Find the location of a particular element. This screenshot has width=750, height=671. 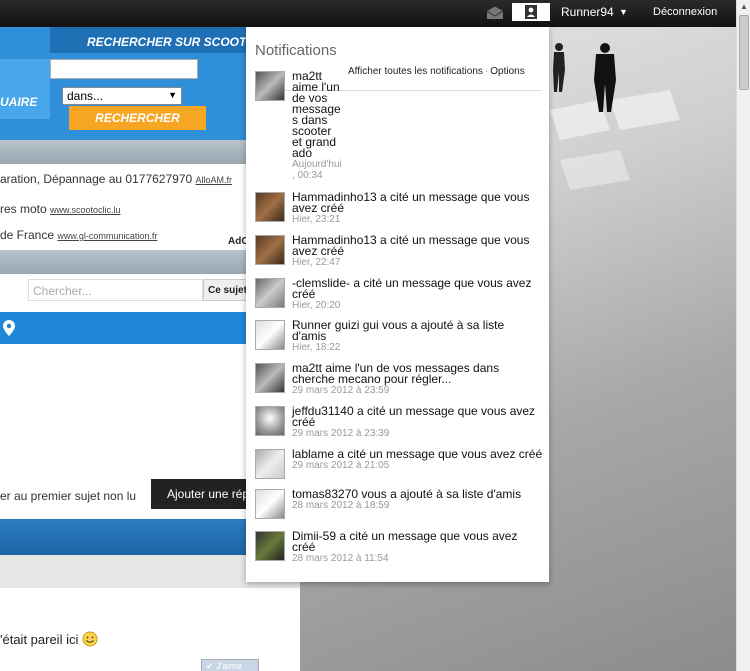

annuaire-label: UAIRE is located at coordinates (19, 102).